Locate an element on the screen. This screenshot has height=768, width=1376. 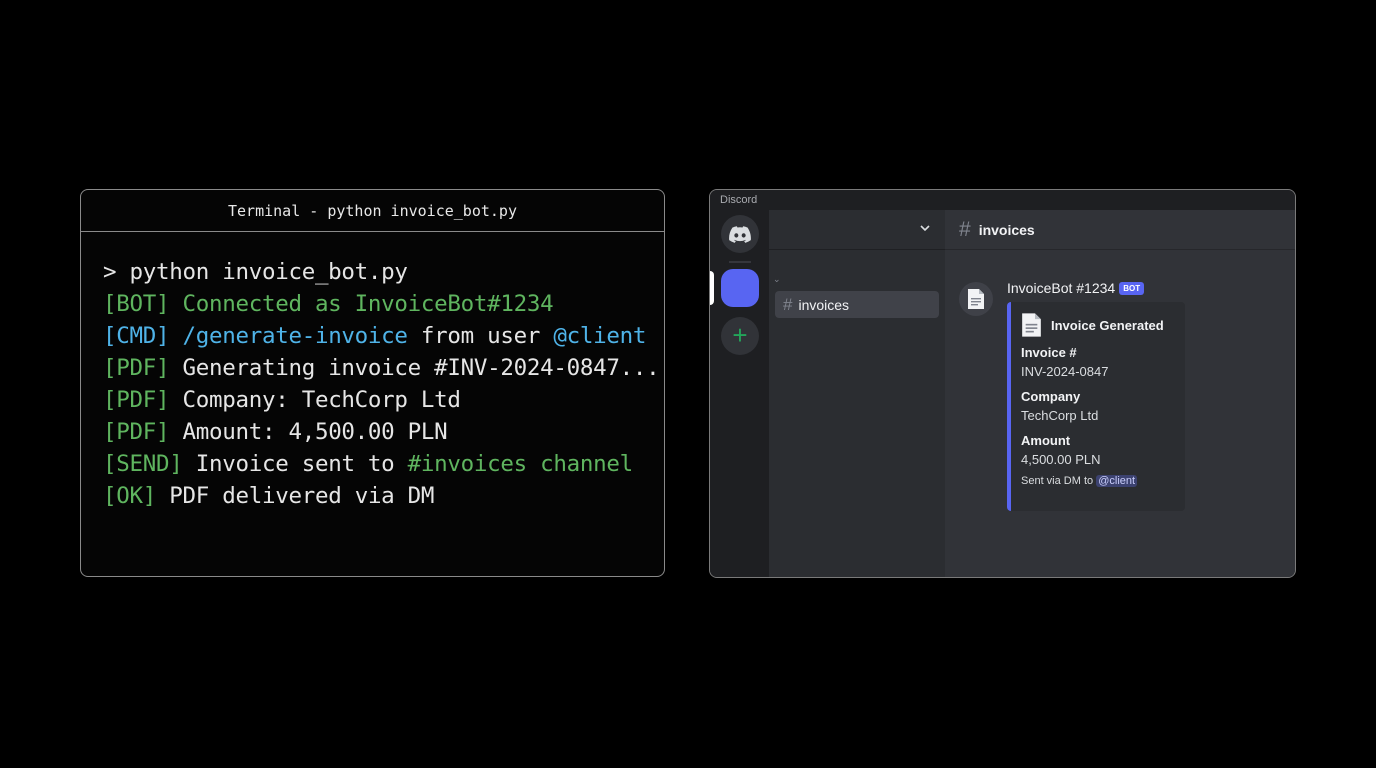
server-icon-active is located at coordinates (740, 288).